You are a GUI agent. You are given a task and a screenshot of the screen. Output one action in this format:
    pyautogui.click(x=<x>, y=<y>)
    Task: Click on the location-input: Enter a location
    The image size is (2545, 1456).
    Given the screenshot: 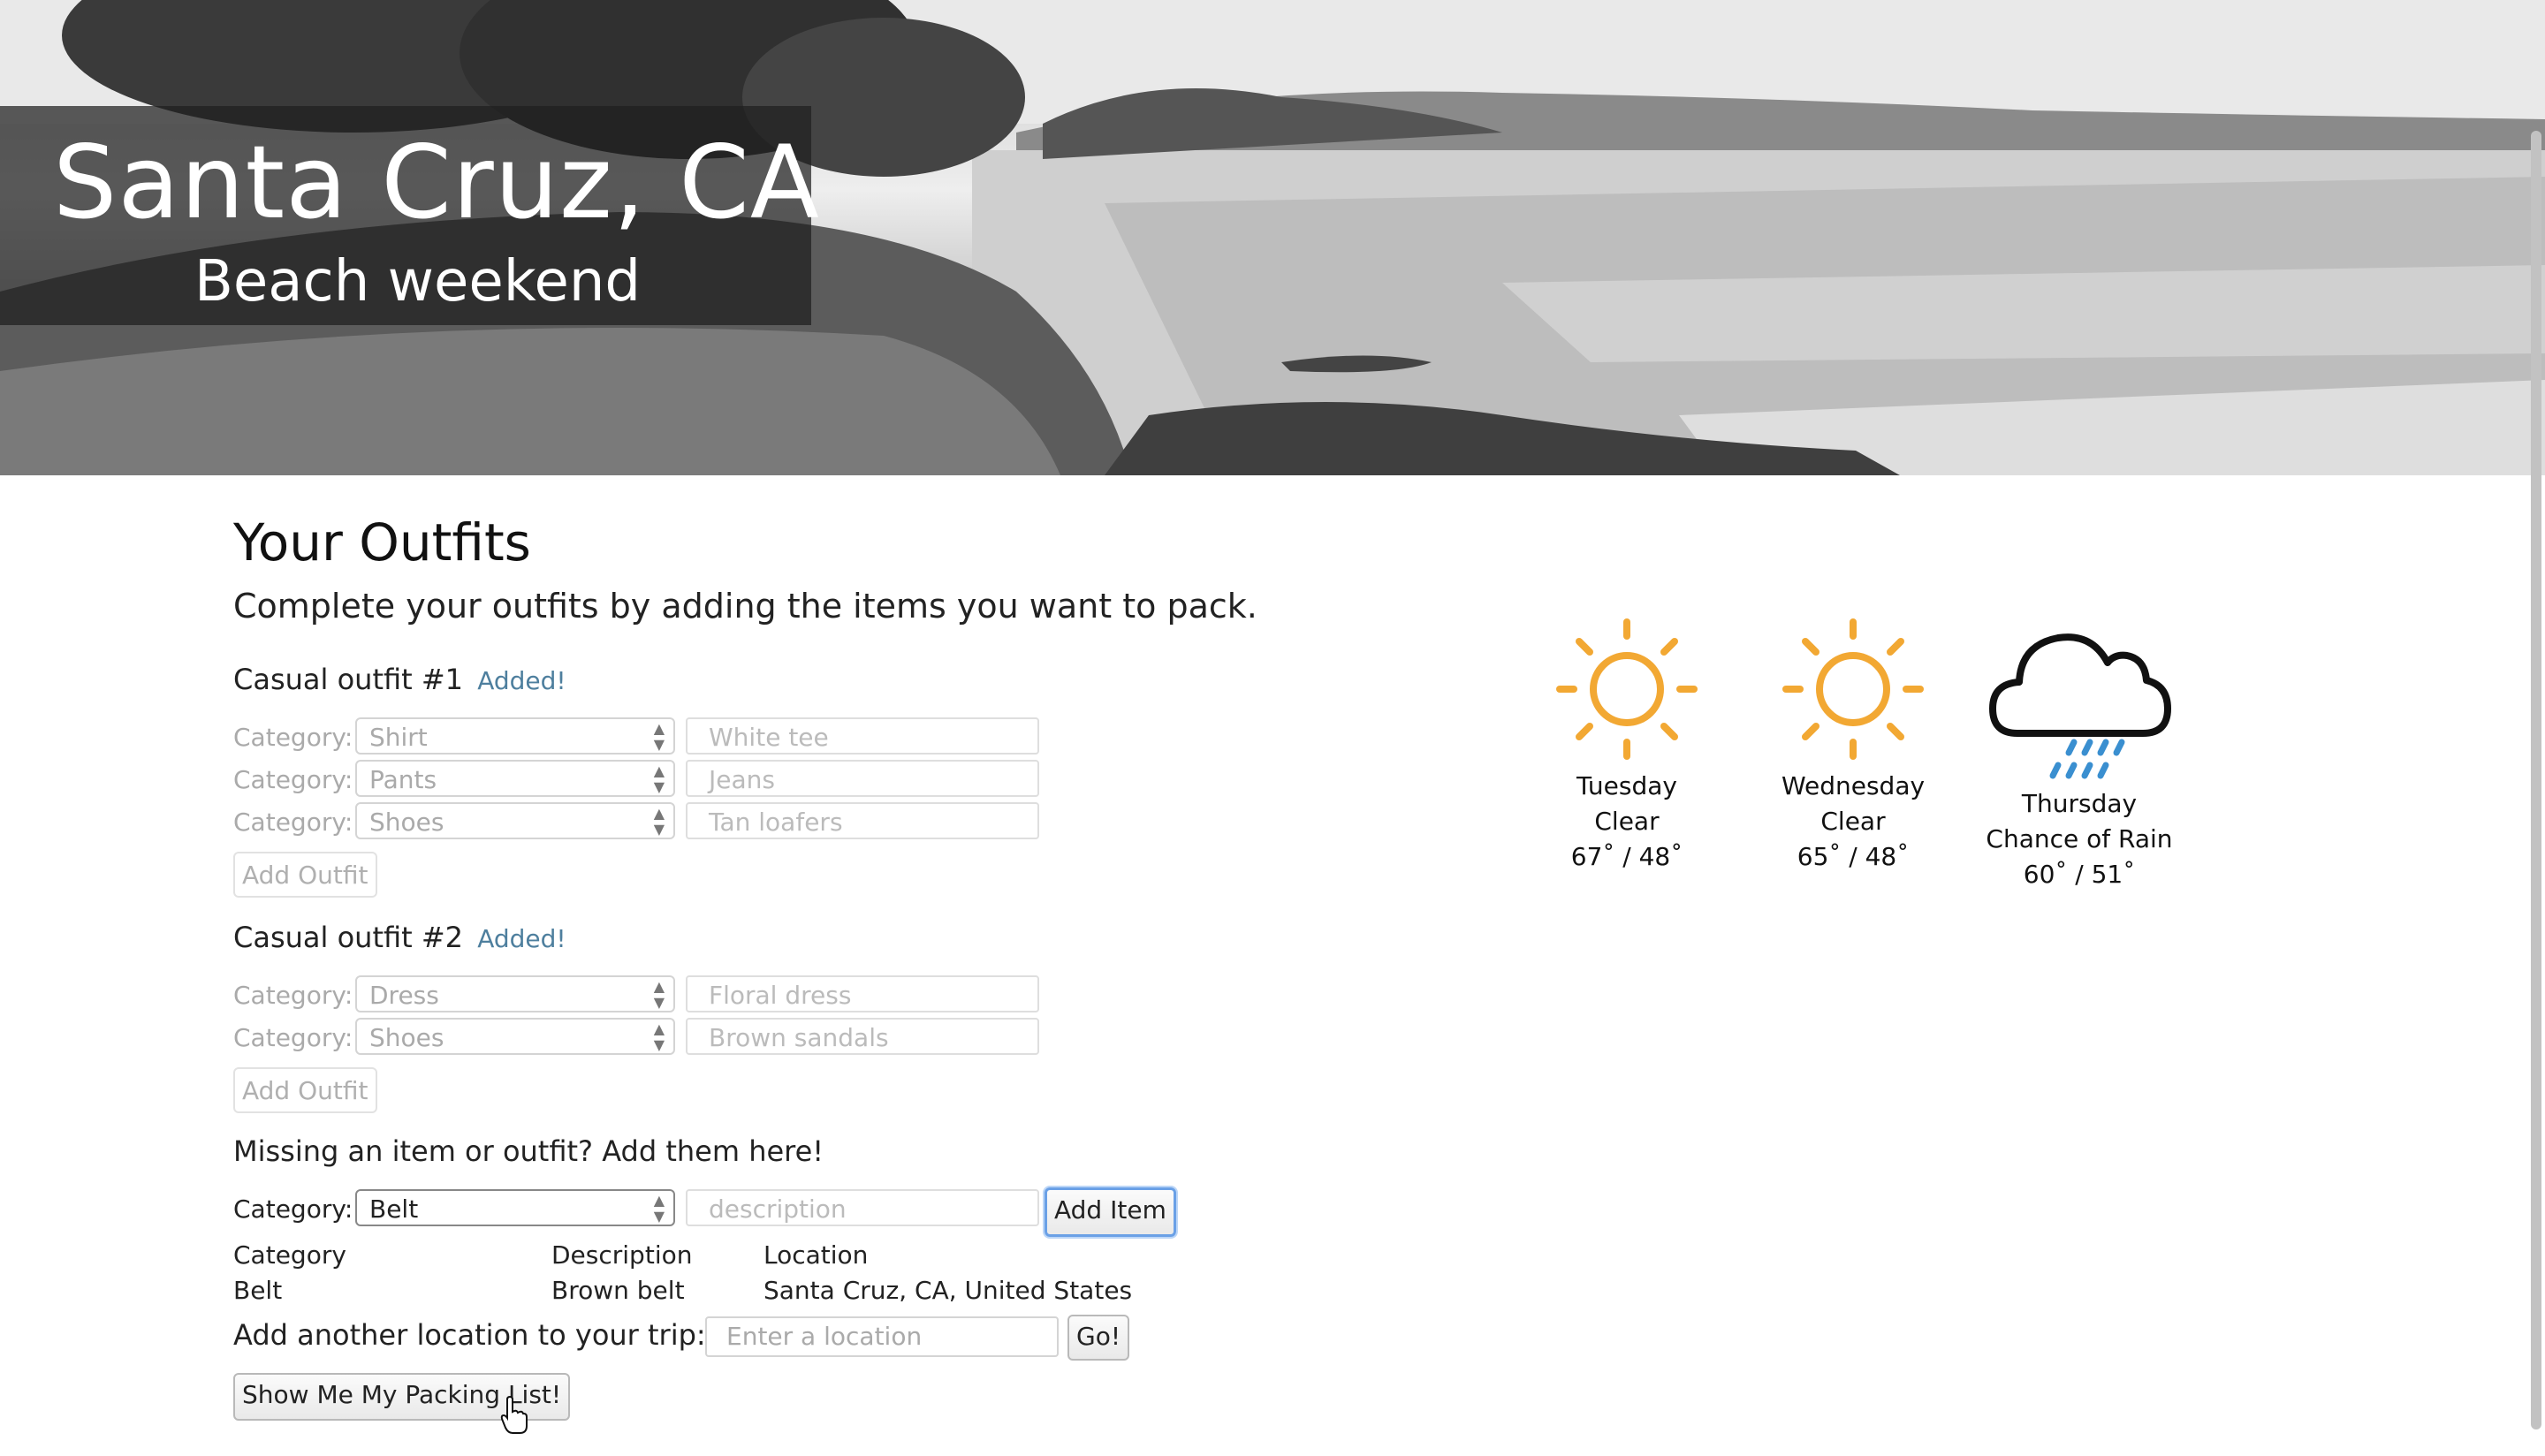 What is the action you would take?
    pyautogui.click(x=882, y=1336)
    